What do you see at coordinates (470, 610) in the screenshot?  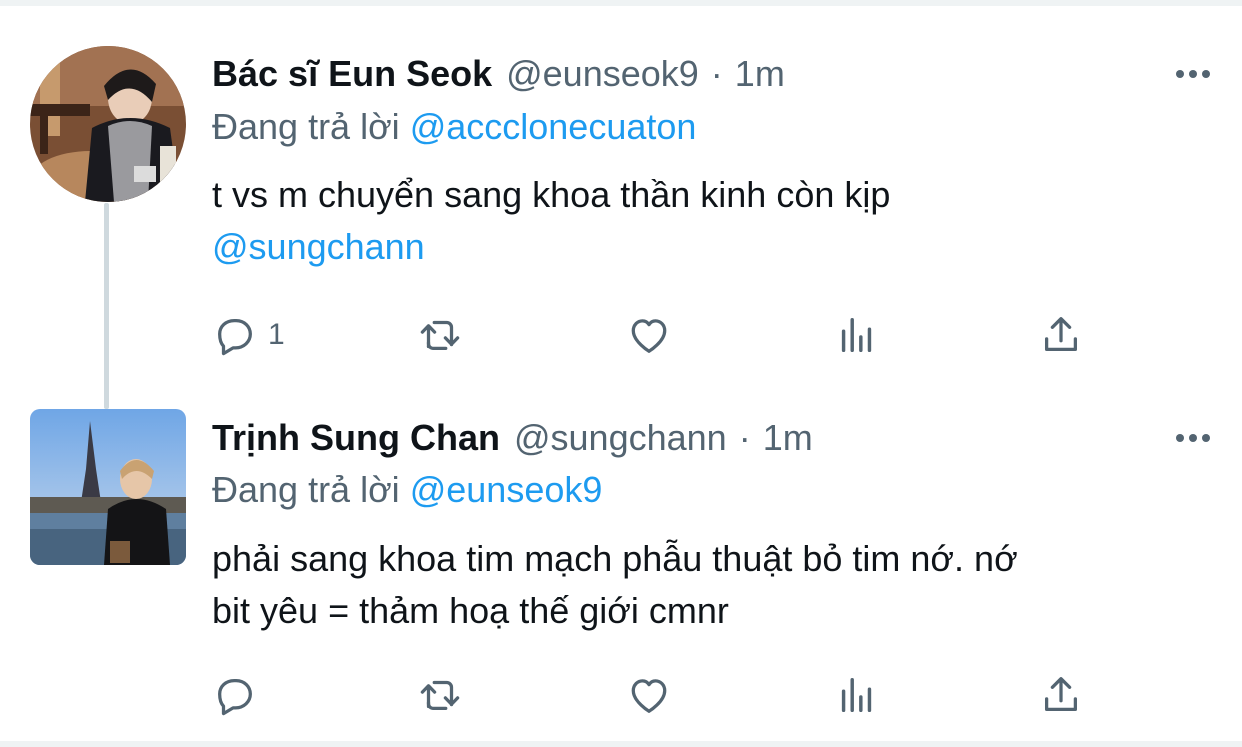 I see `tweet-text-line: bit yêu = thảm hoạ thế giới cmnr` at bounding box center [470, 610].